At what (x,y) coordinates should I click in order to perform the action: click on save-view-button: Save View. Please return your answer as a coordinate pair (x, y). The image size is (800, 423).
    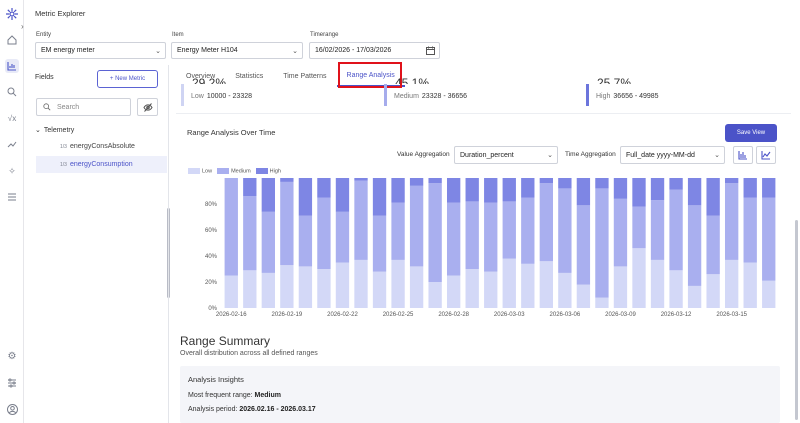
    Looking at the image, I should click on (751, 133).